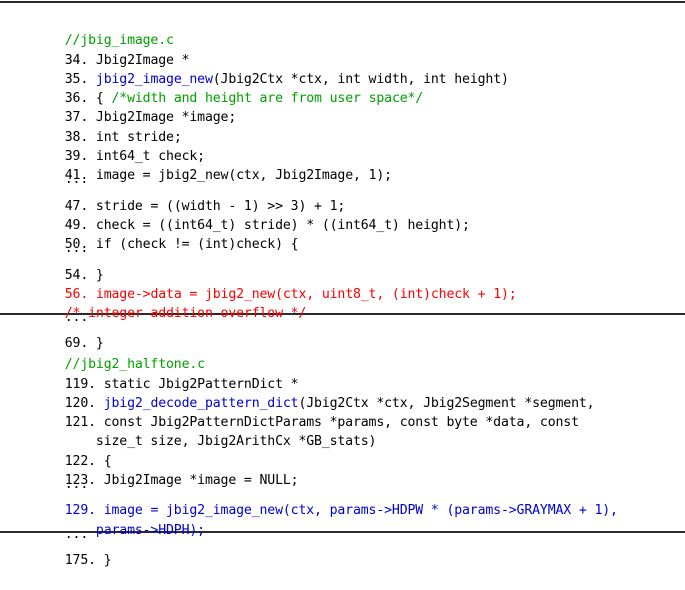 Image resolution: width=685 pixels, height=590 pixels. What do you see at coordinates (348, 470) in the screenshot?
I see `code-line-123: 123. Jbig2Image *image = NULL;` at bounding box center [348, 470].